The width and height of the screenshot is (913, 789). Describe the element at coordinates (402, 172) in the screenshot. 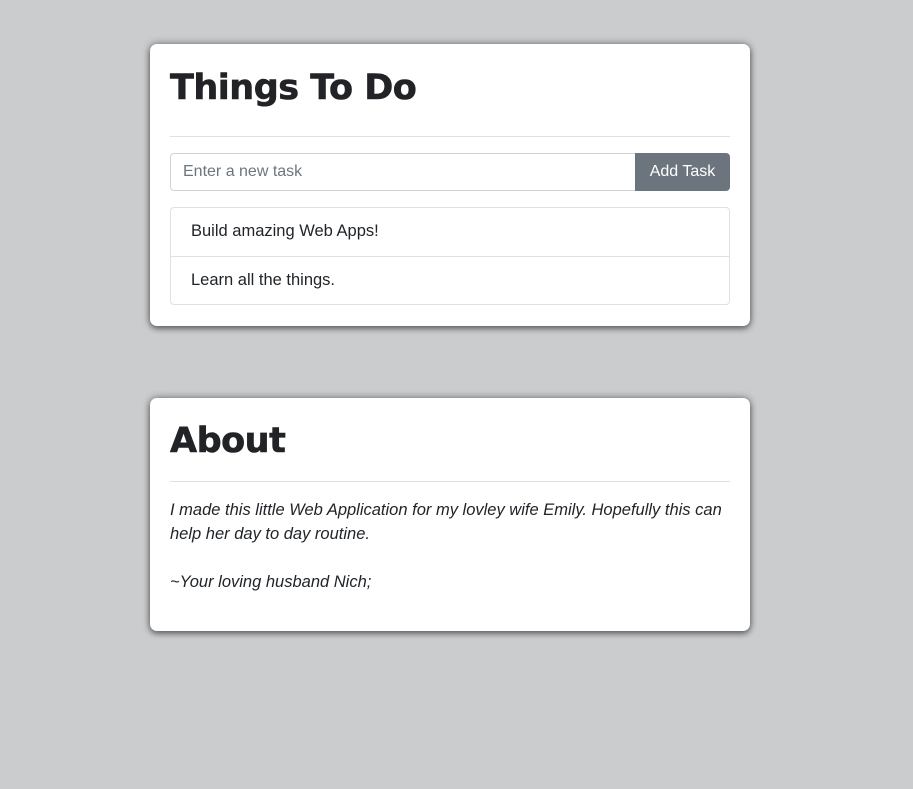

I see `new-task-input` at that location.